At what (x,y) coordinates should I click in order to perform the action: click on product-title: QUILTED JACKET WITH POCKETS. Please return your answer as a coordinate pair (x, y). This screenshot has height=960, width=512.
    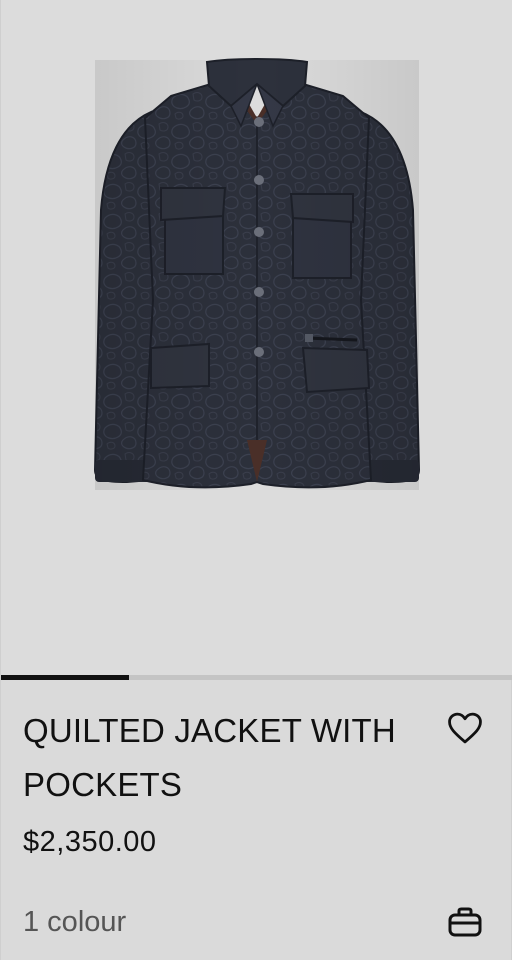
    Looking at the image, I should click on (223, 758).